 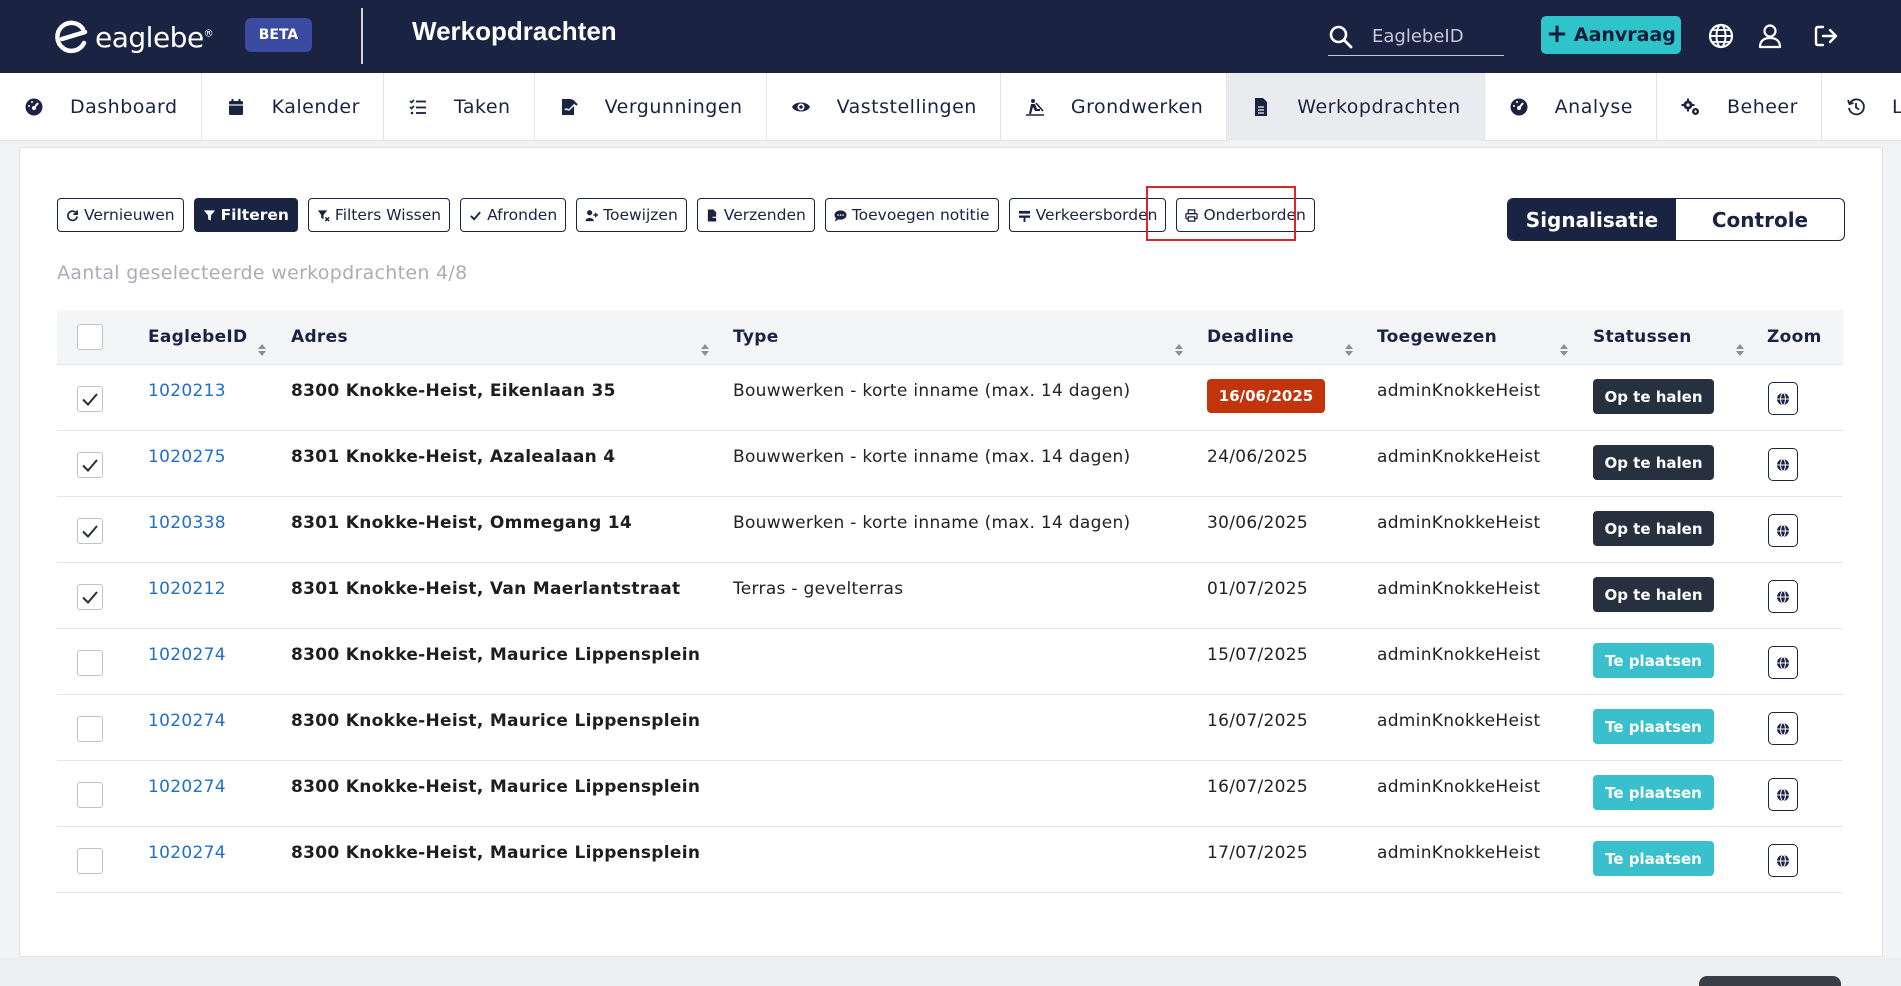 I want to click on eaglebe-id-link: 1020212, so click(x=187, y=589).